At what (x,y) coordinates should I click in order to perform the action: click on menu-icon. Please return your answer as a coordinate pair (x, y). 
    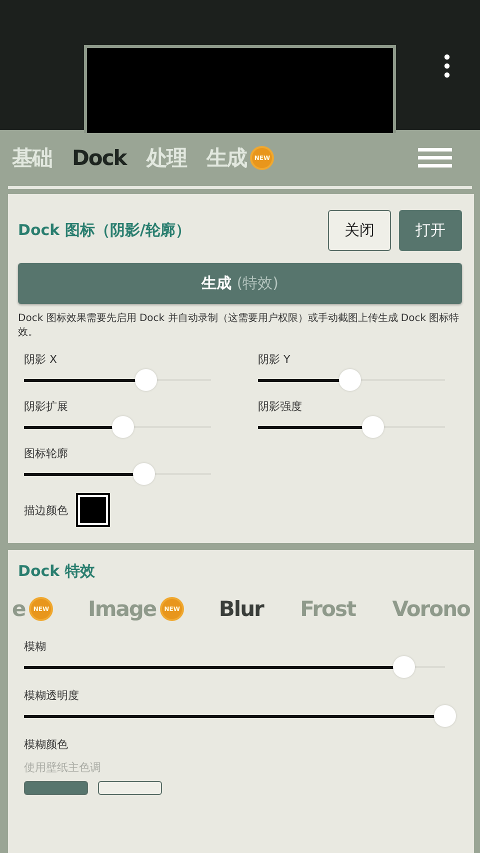
    Looking at the image, I should click on (435, 158).